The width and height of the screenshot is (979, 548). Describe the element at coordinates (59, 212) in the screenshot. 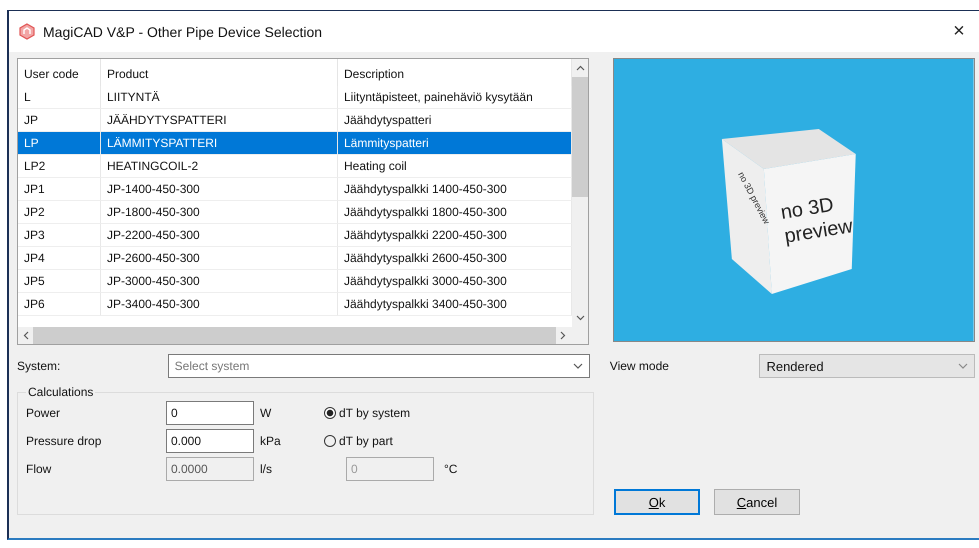

I see `table-cell: JP2` at that location.